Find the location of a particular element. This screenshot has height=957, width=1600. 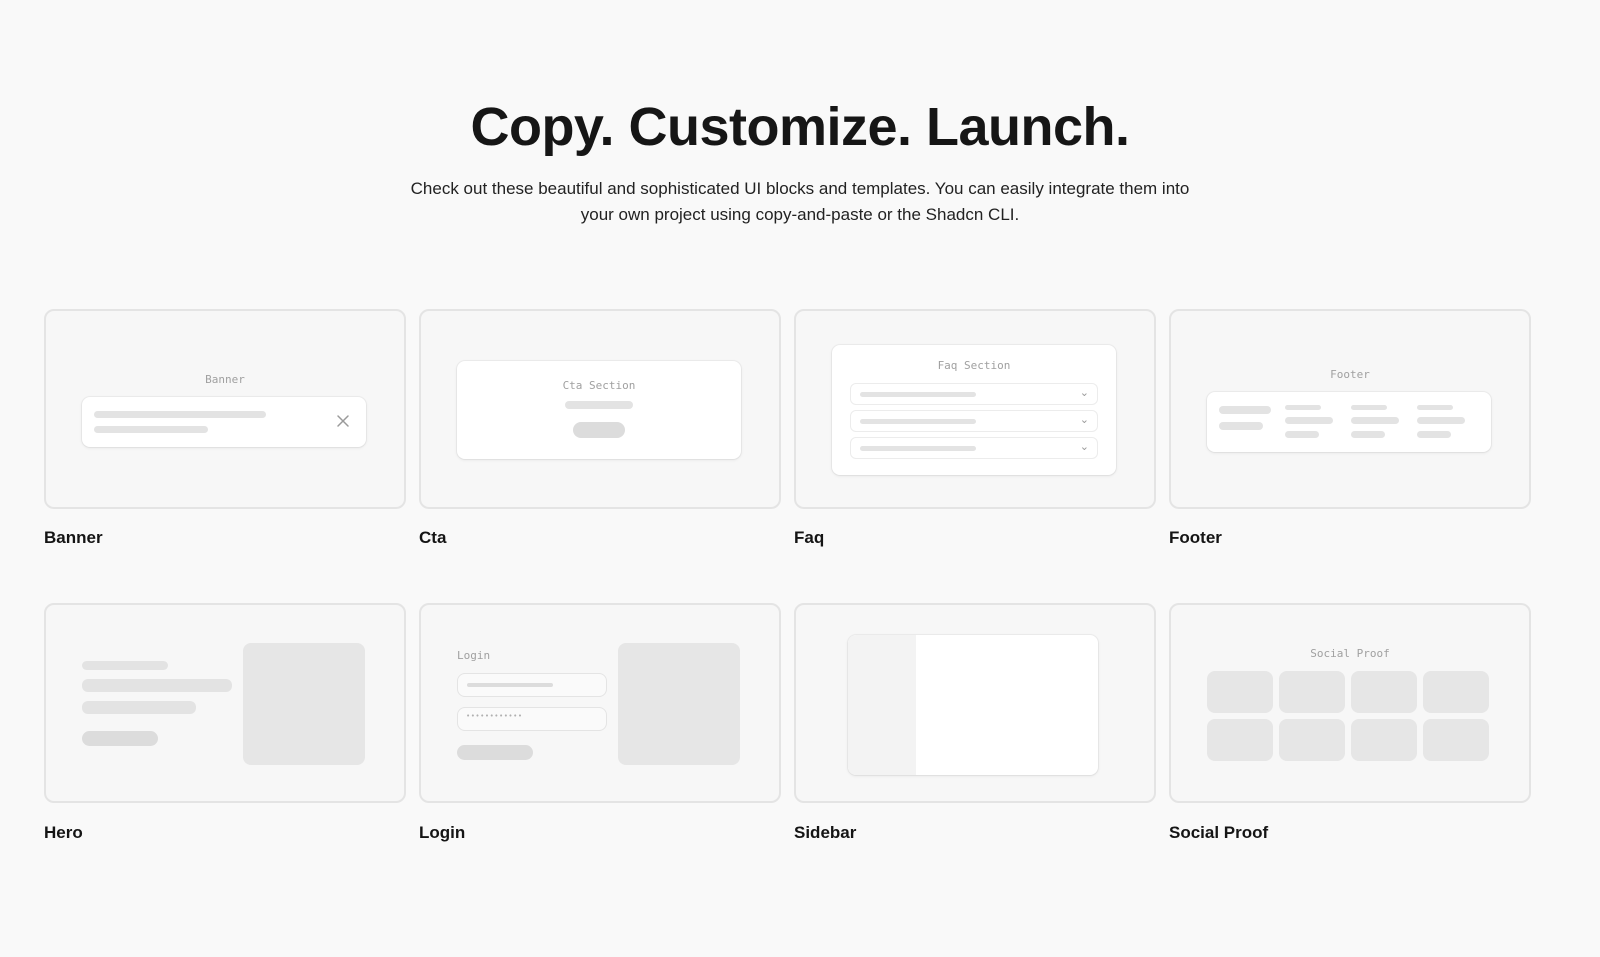

card-cta: Cta Section is located at coordinates (600, 409).